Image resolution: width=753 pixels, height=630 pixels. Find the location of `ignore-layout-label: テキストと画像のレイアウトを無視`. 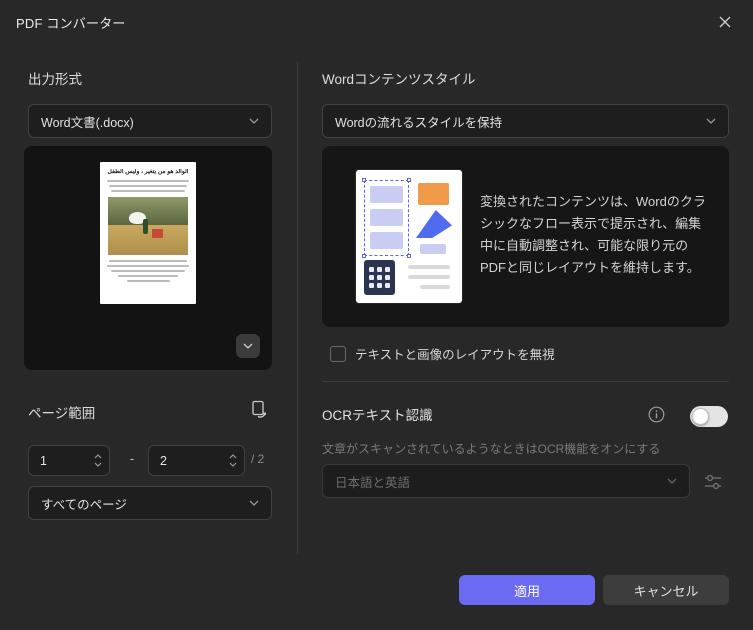

ignore-layout-label: テキストと画像のレイアウトを無視 is located at coordinates (455, 355).